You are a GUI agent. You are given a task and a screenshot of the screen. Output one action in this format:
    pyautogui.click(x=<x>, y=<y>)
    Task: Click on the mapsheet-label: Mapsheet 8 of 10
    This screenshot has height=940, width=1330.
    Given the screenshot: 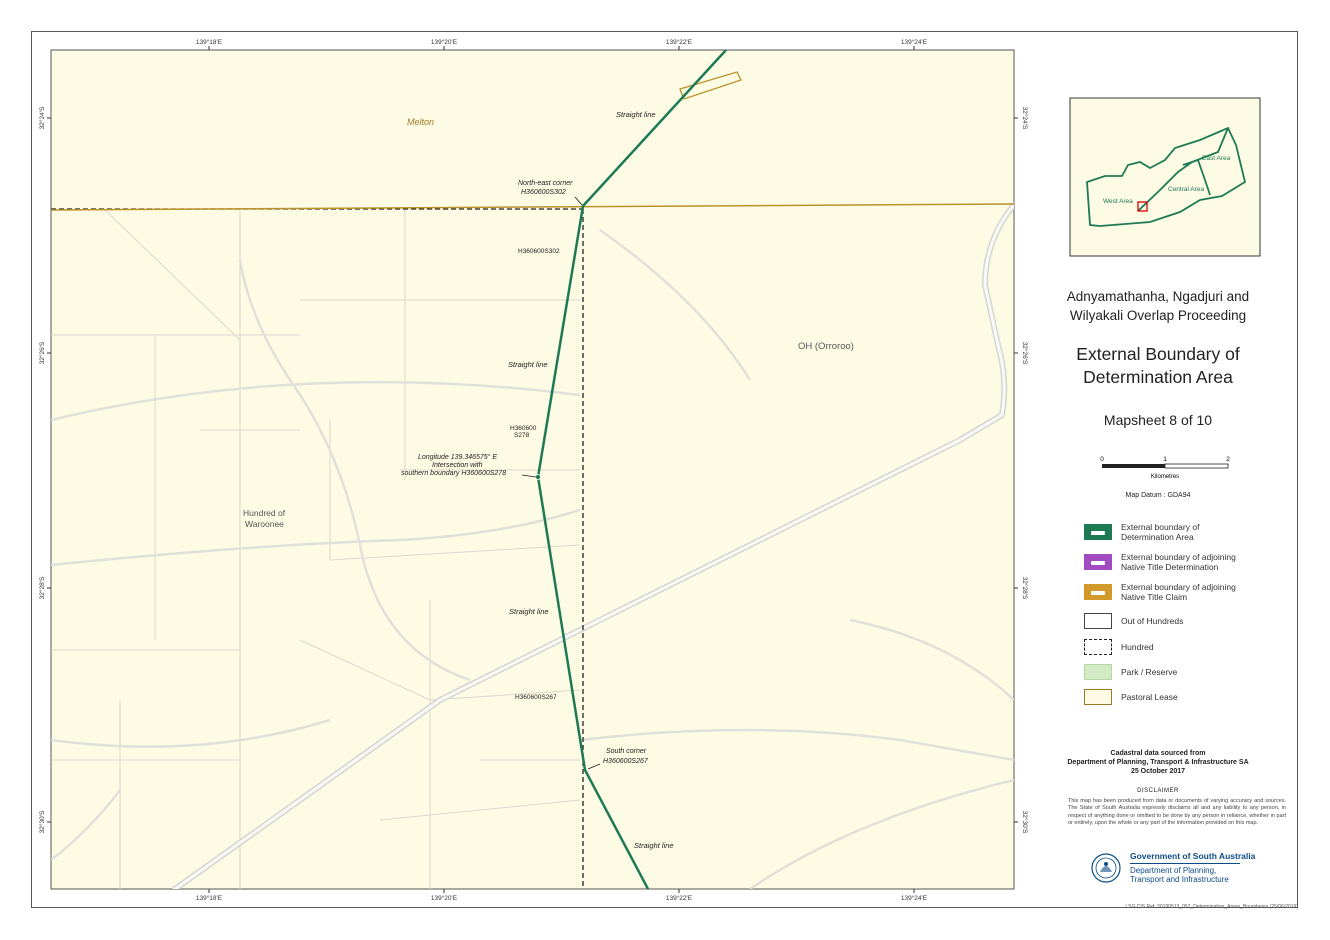 What is the action you would take?
    pyautogui.click(x=1158, y=420)
    